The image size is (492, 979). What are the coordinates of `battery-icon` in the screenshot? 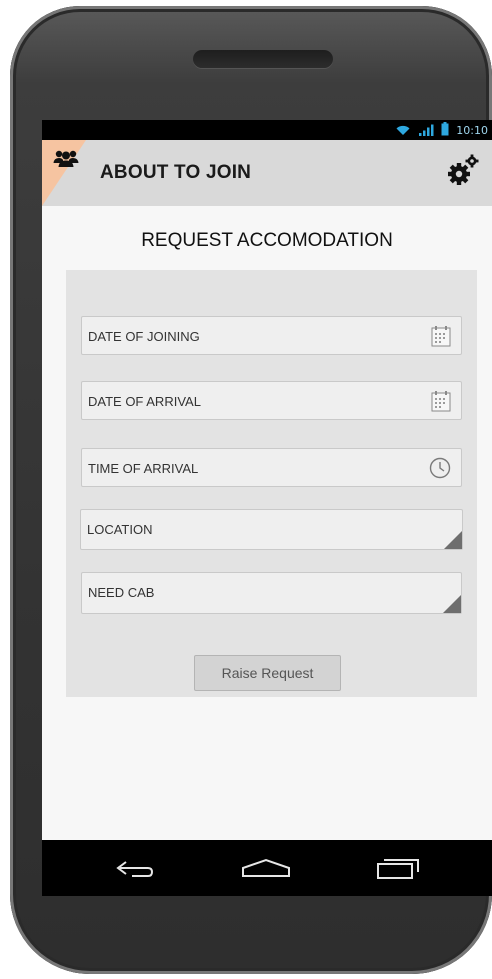 It's located at (445, 130).